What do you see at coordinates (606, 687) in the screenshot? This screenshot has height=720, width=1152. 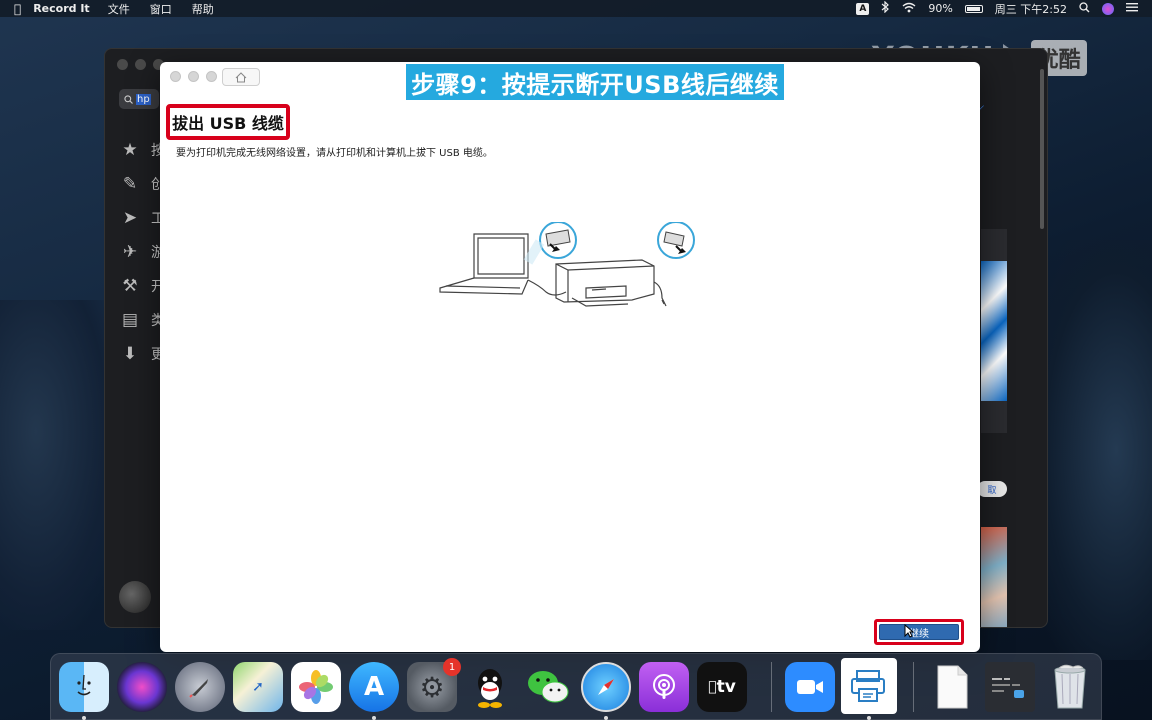 I see `safari-icon` at bounding box center [606, 687].